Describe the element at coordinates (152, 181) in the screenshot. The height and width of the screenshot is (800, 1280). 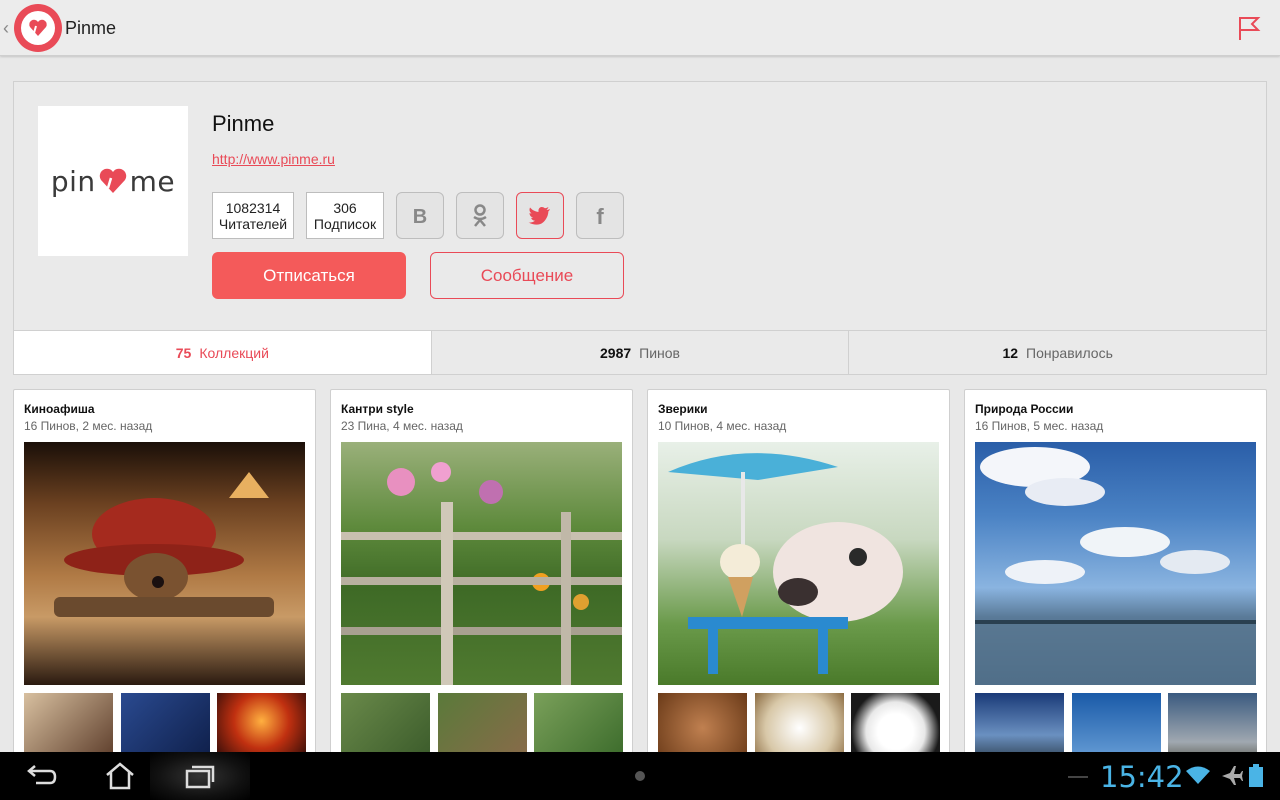
I see `logo-text-right: me` at that location.